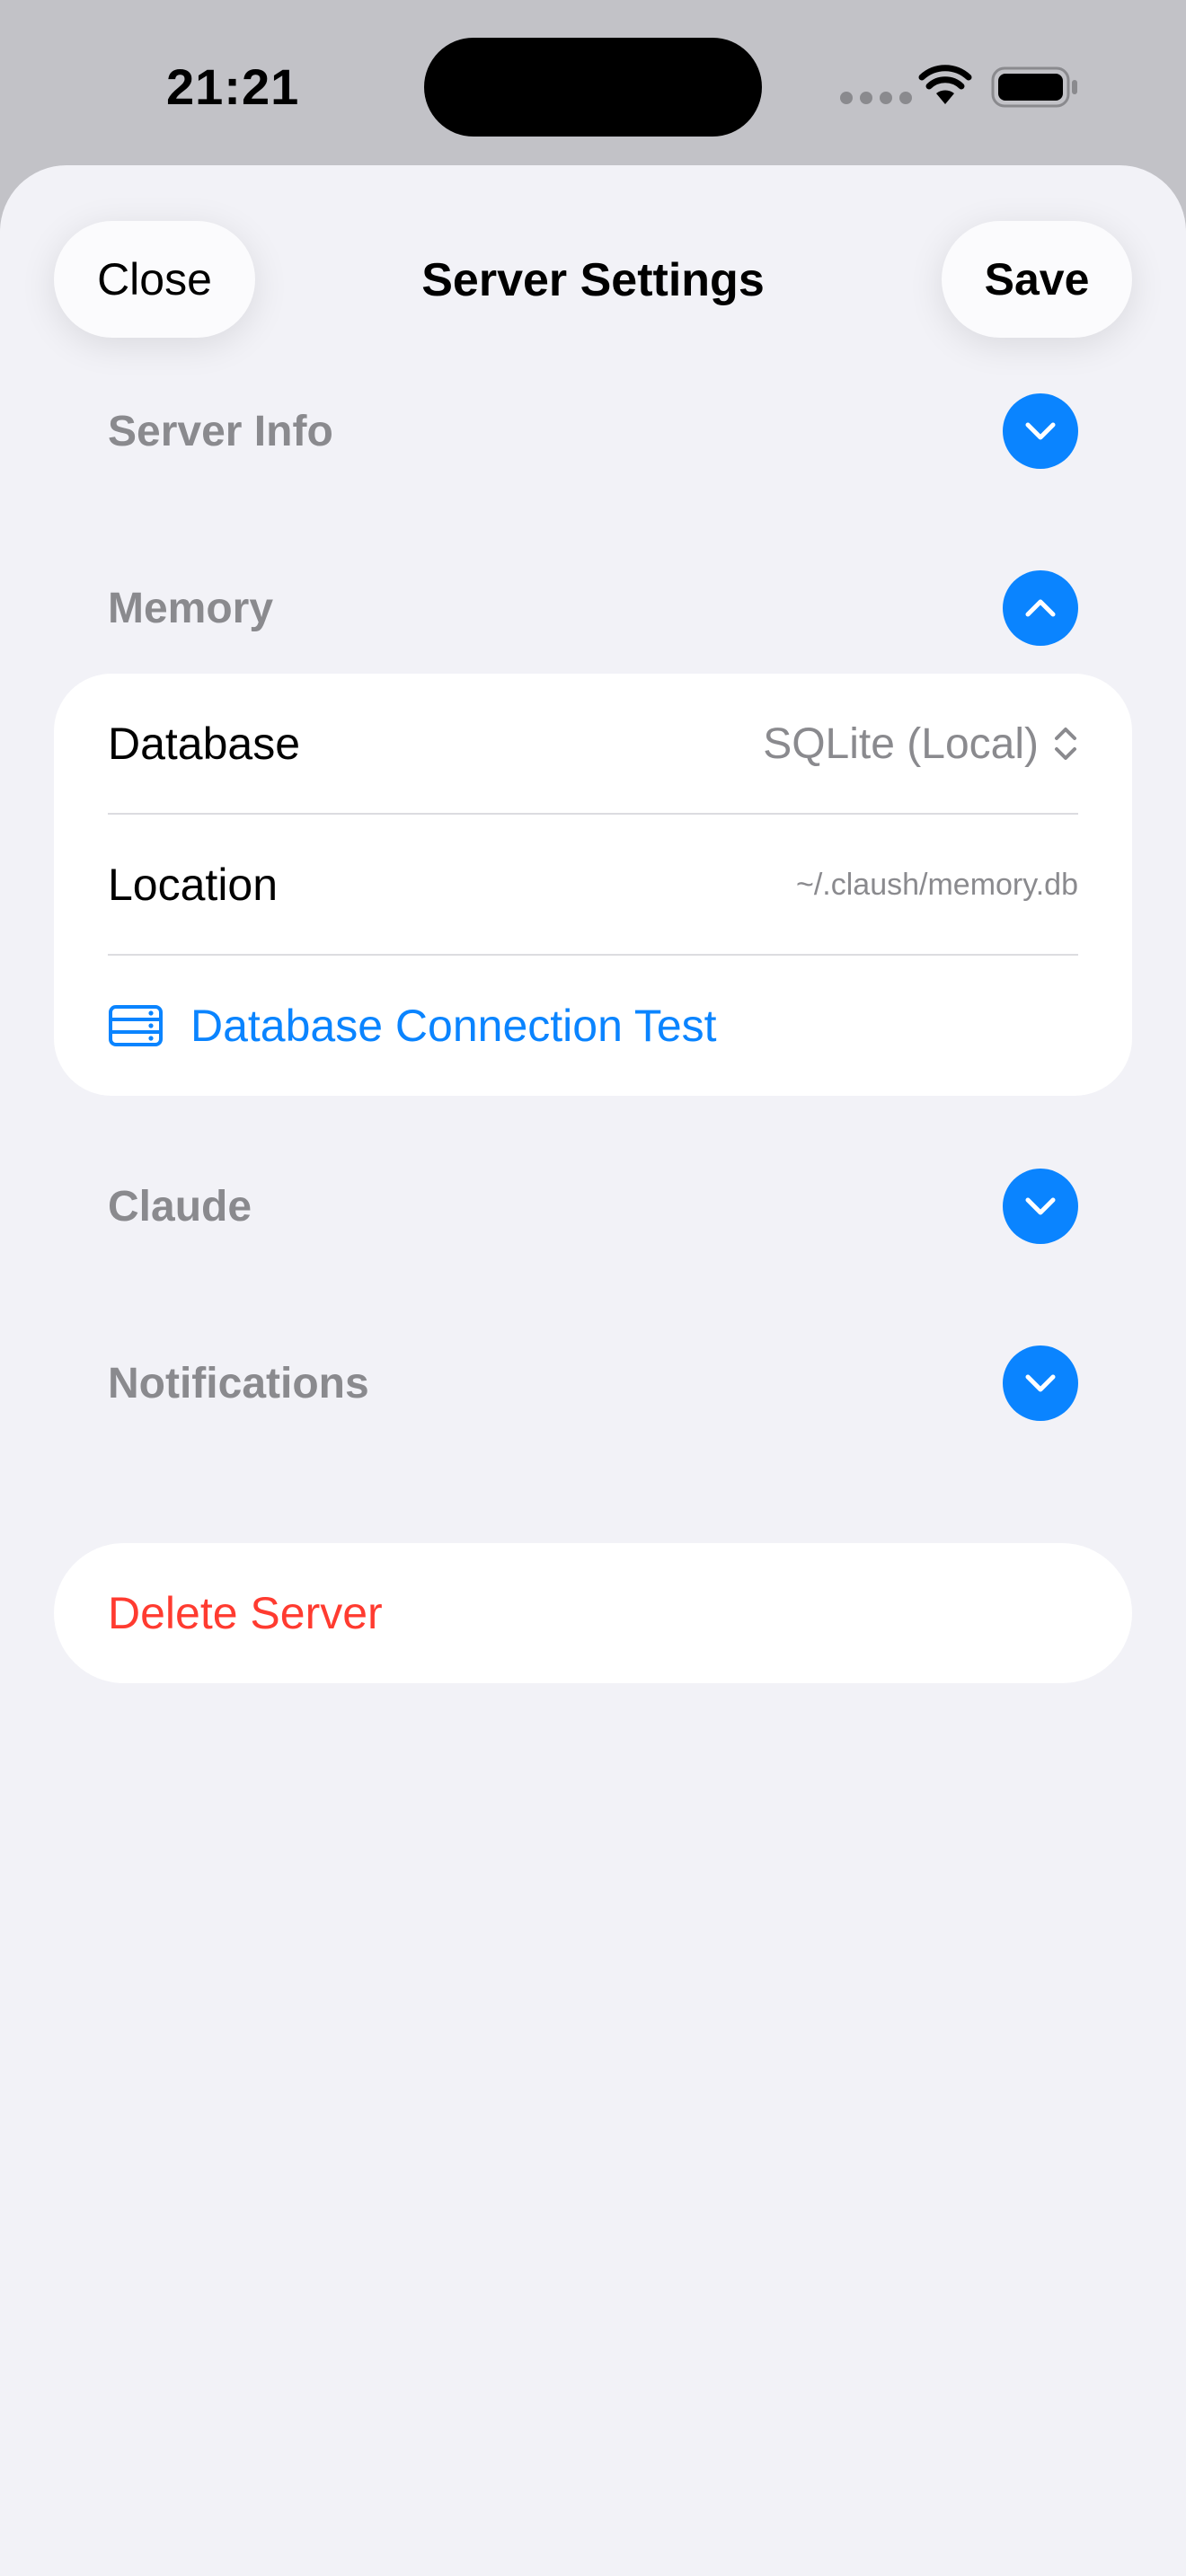 This screenshot has height=2576, width=1186. I want to click on section-label-server-info: Server Info, so click(220, 431).